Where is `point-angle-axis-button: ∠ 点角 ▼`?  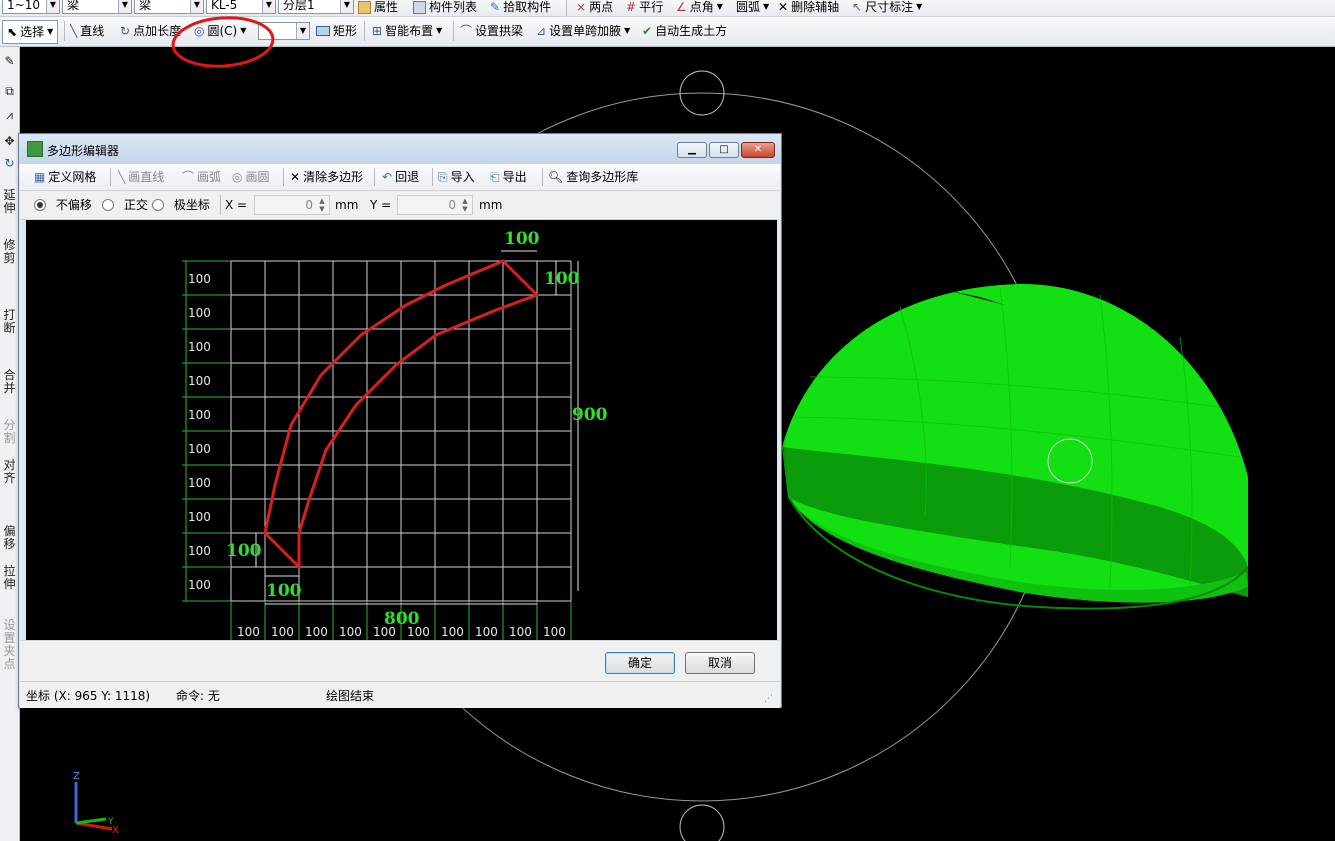 point-angle-axis-button: ∠ 点角 ▼ is located at coordinates (699, 8).